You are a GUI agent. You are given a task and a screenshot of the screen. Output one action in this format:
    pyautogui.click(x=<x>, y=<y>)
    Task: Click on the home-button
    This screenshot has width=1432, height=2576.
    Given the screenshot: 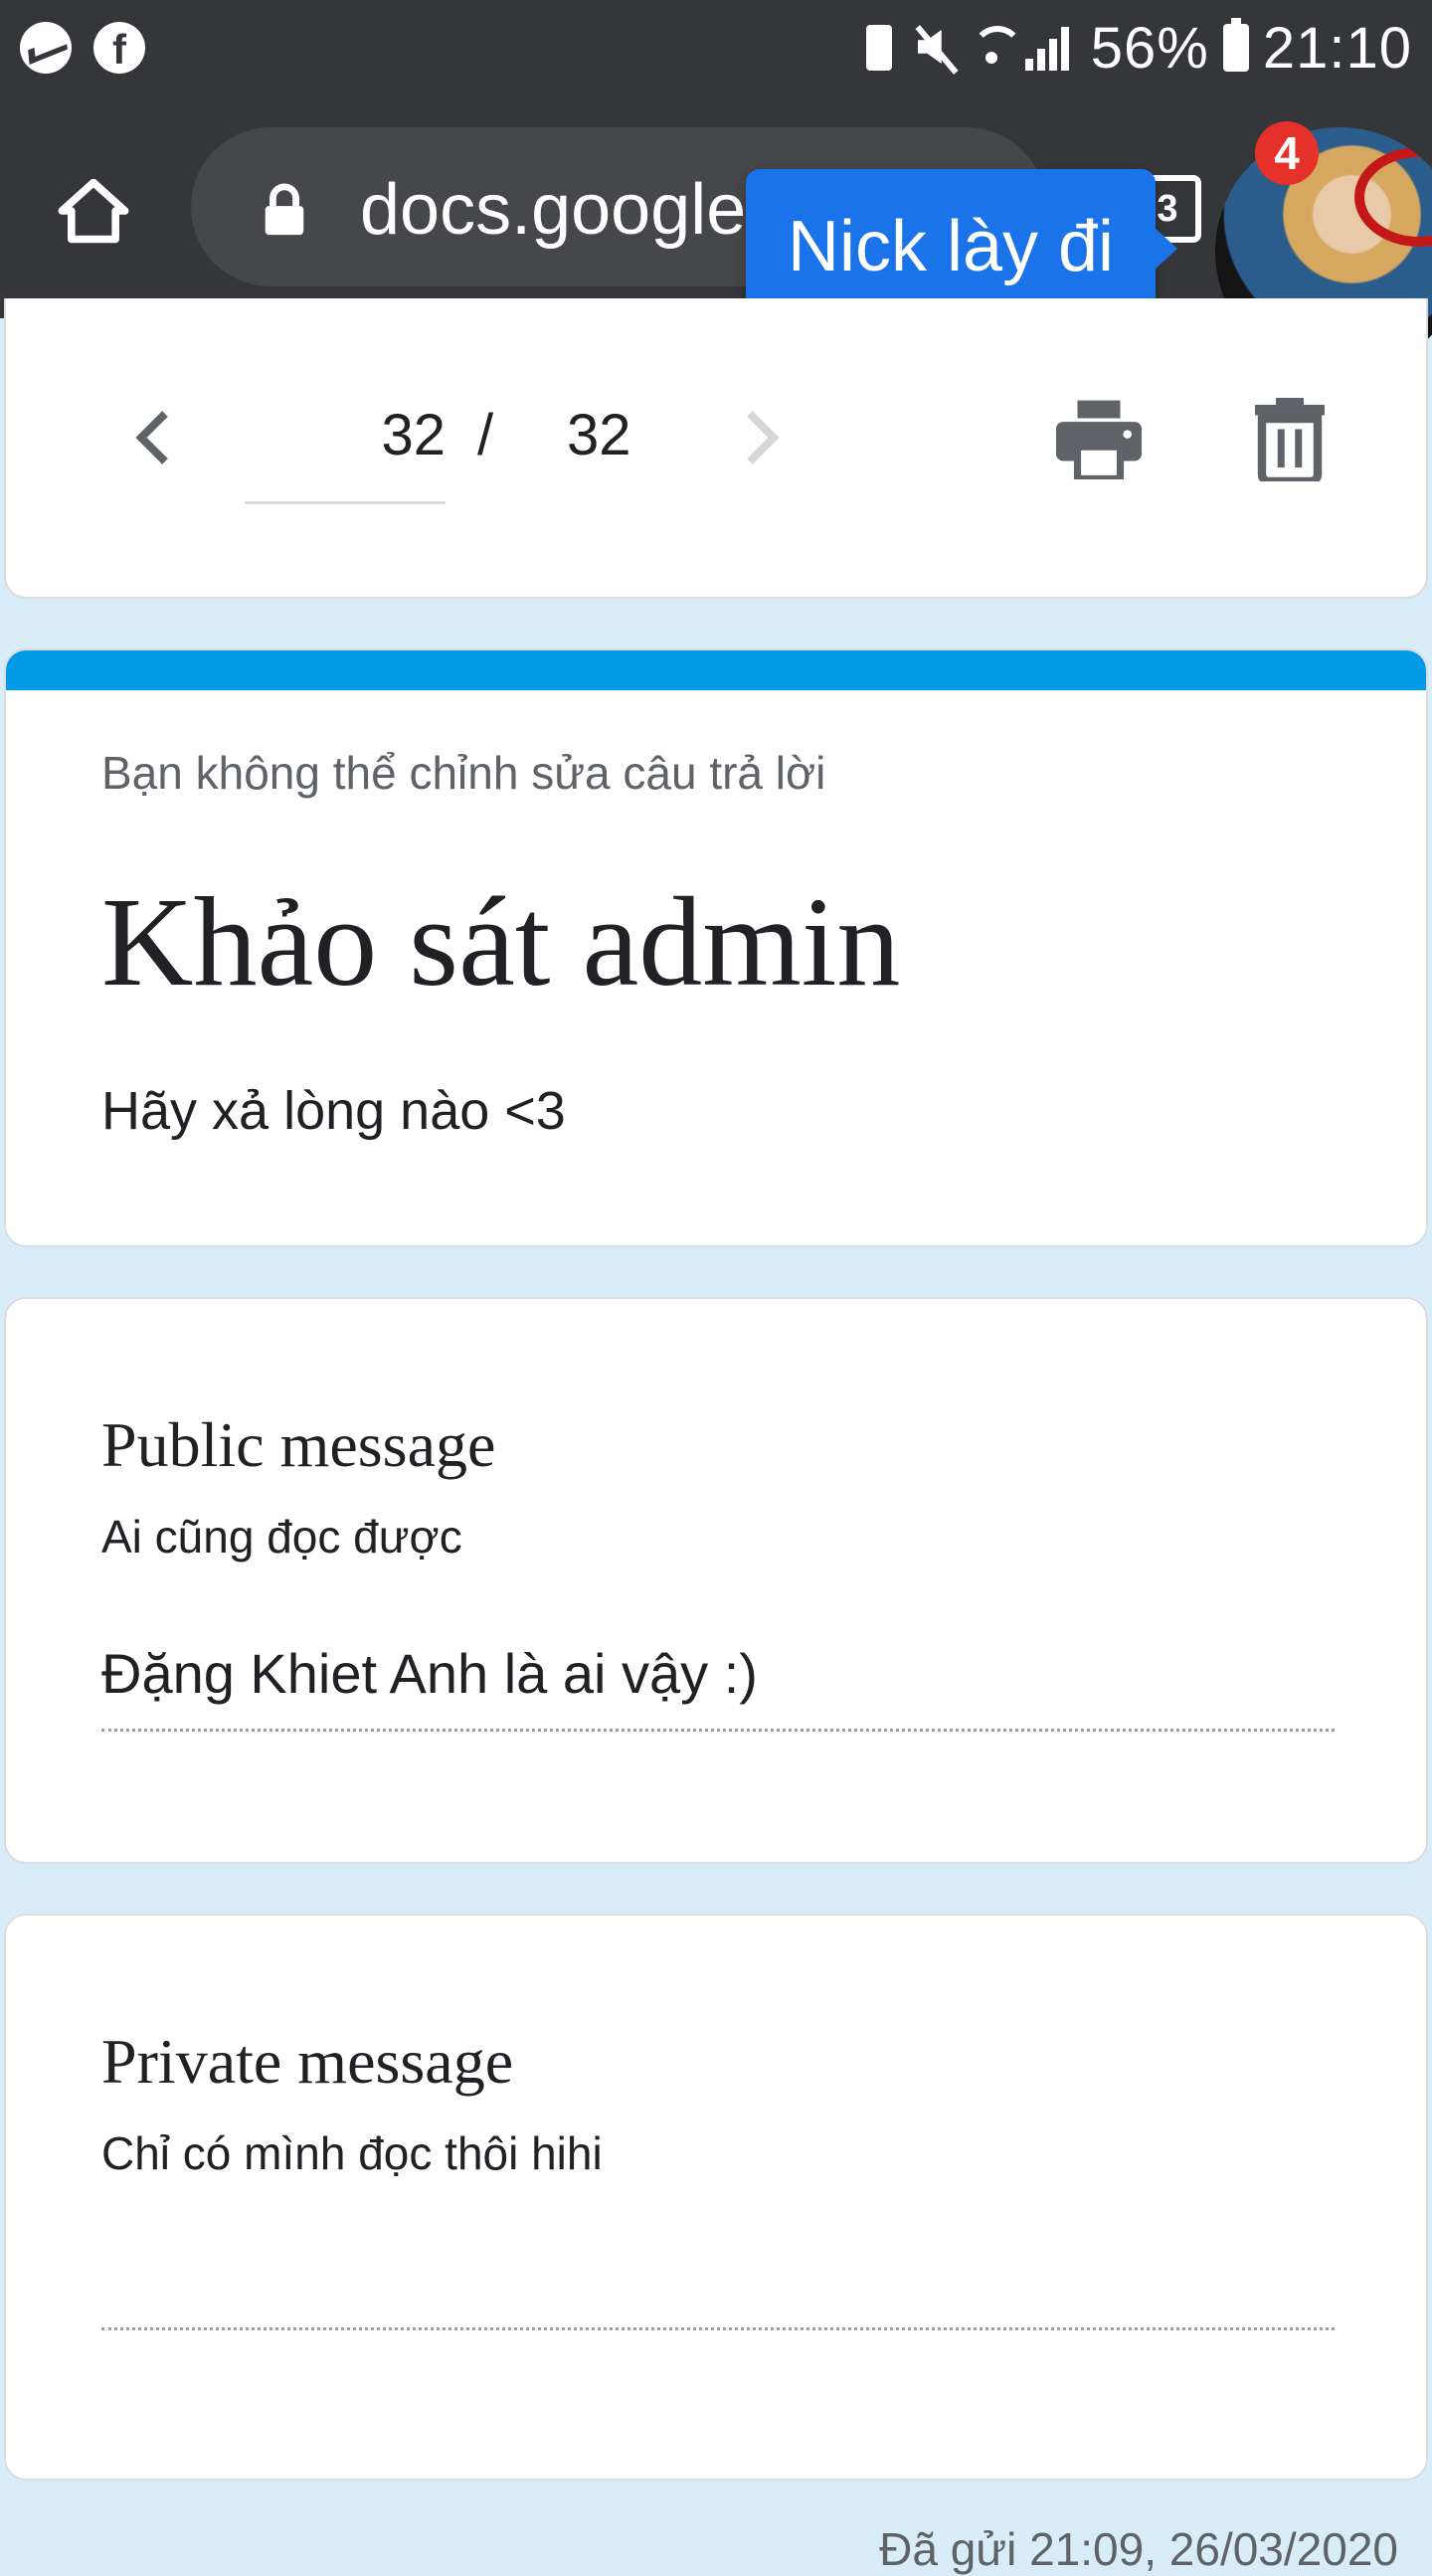 What is the action you would take?
    pyautogui.click(x=94, y=211)
    